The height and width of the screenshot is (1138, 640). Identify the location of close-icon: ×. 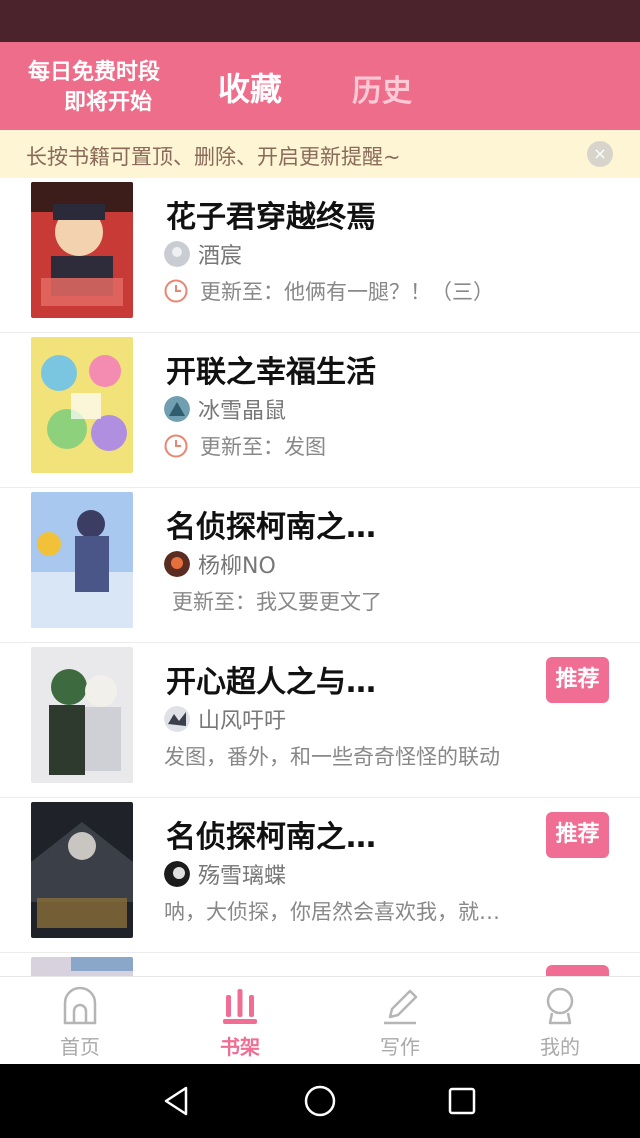
(600, 154).